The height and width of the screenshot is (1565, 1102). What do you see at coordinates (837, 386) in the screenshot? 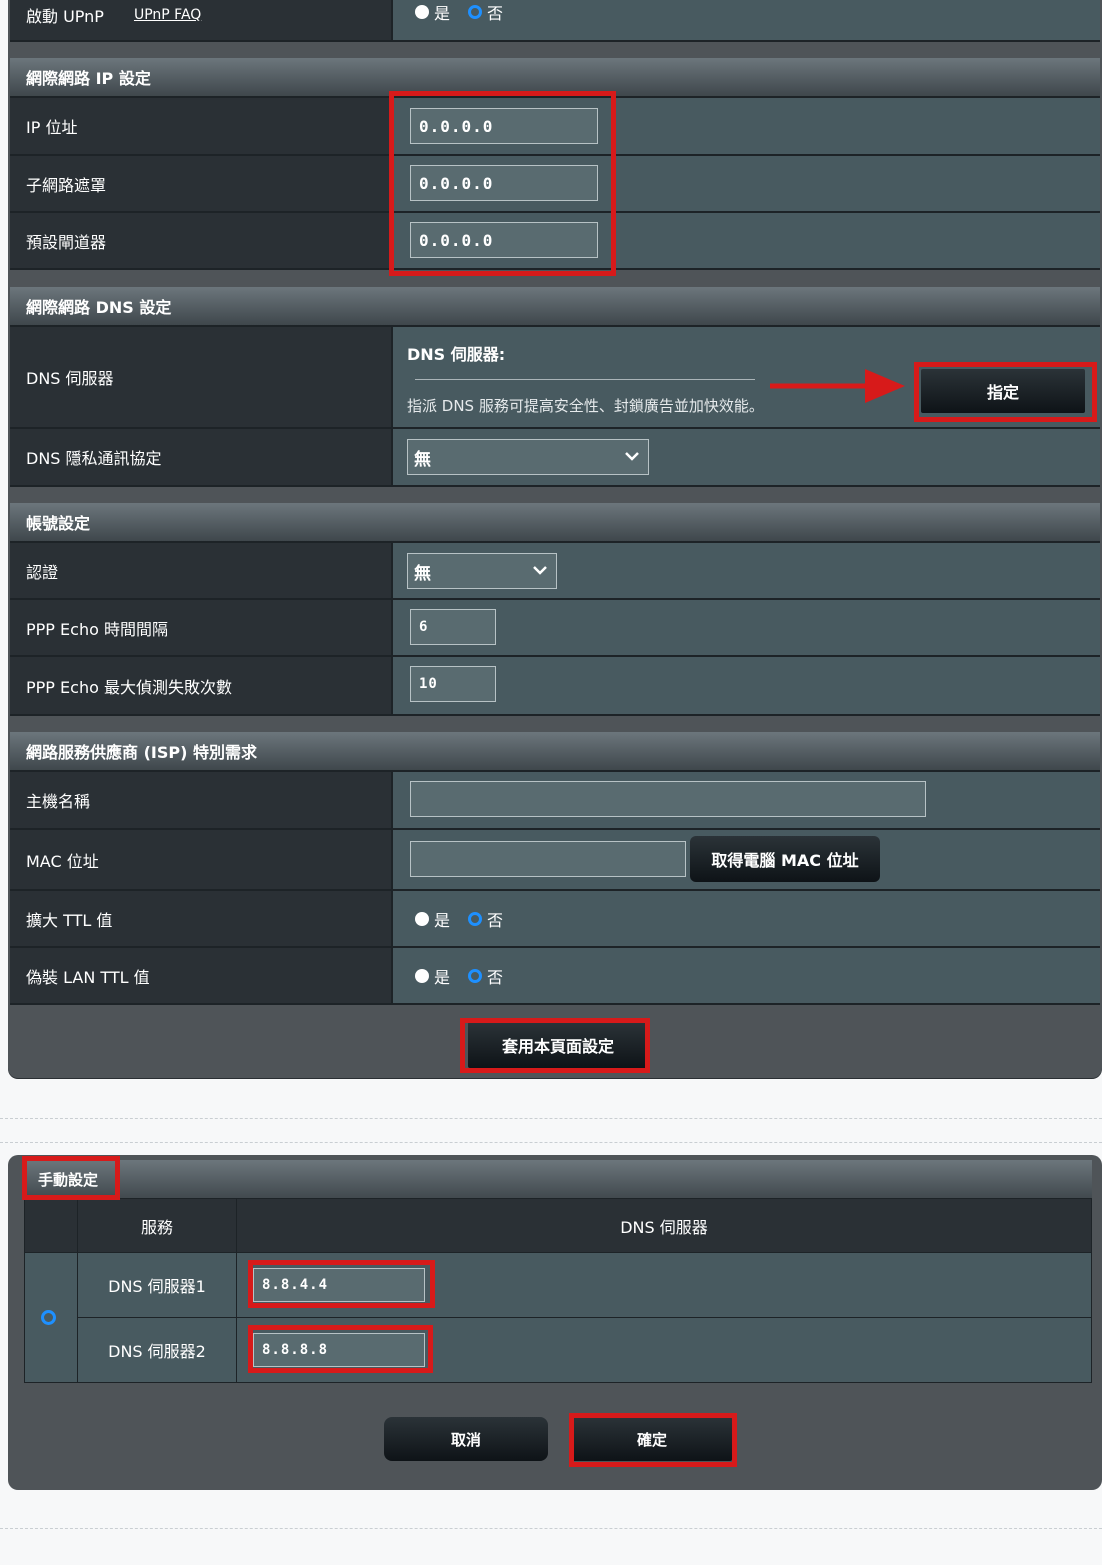
I see `arrow-right-icon` at bounding box center [837, 386].